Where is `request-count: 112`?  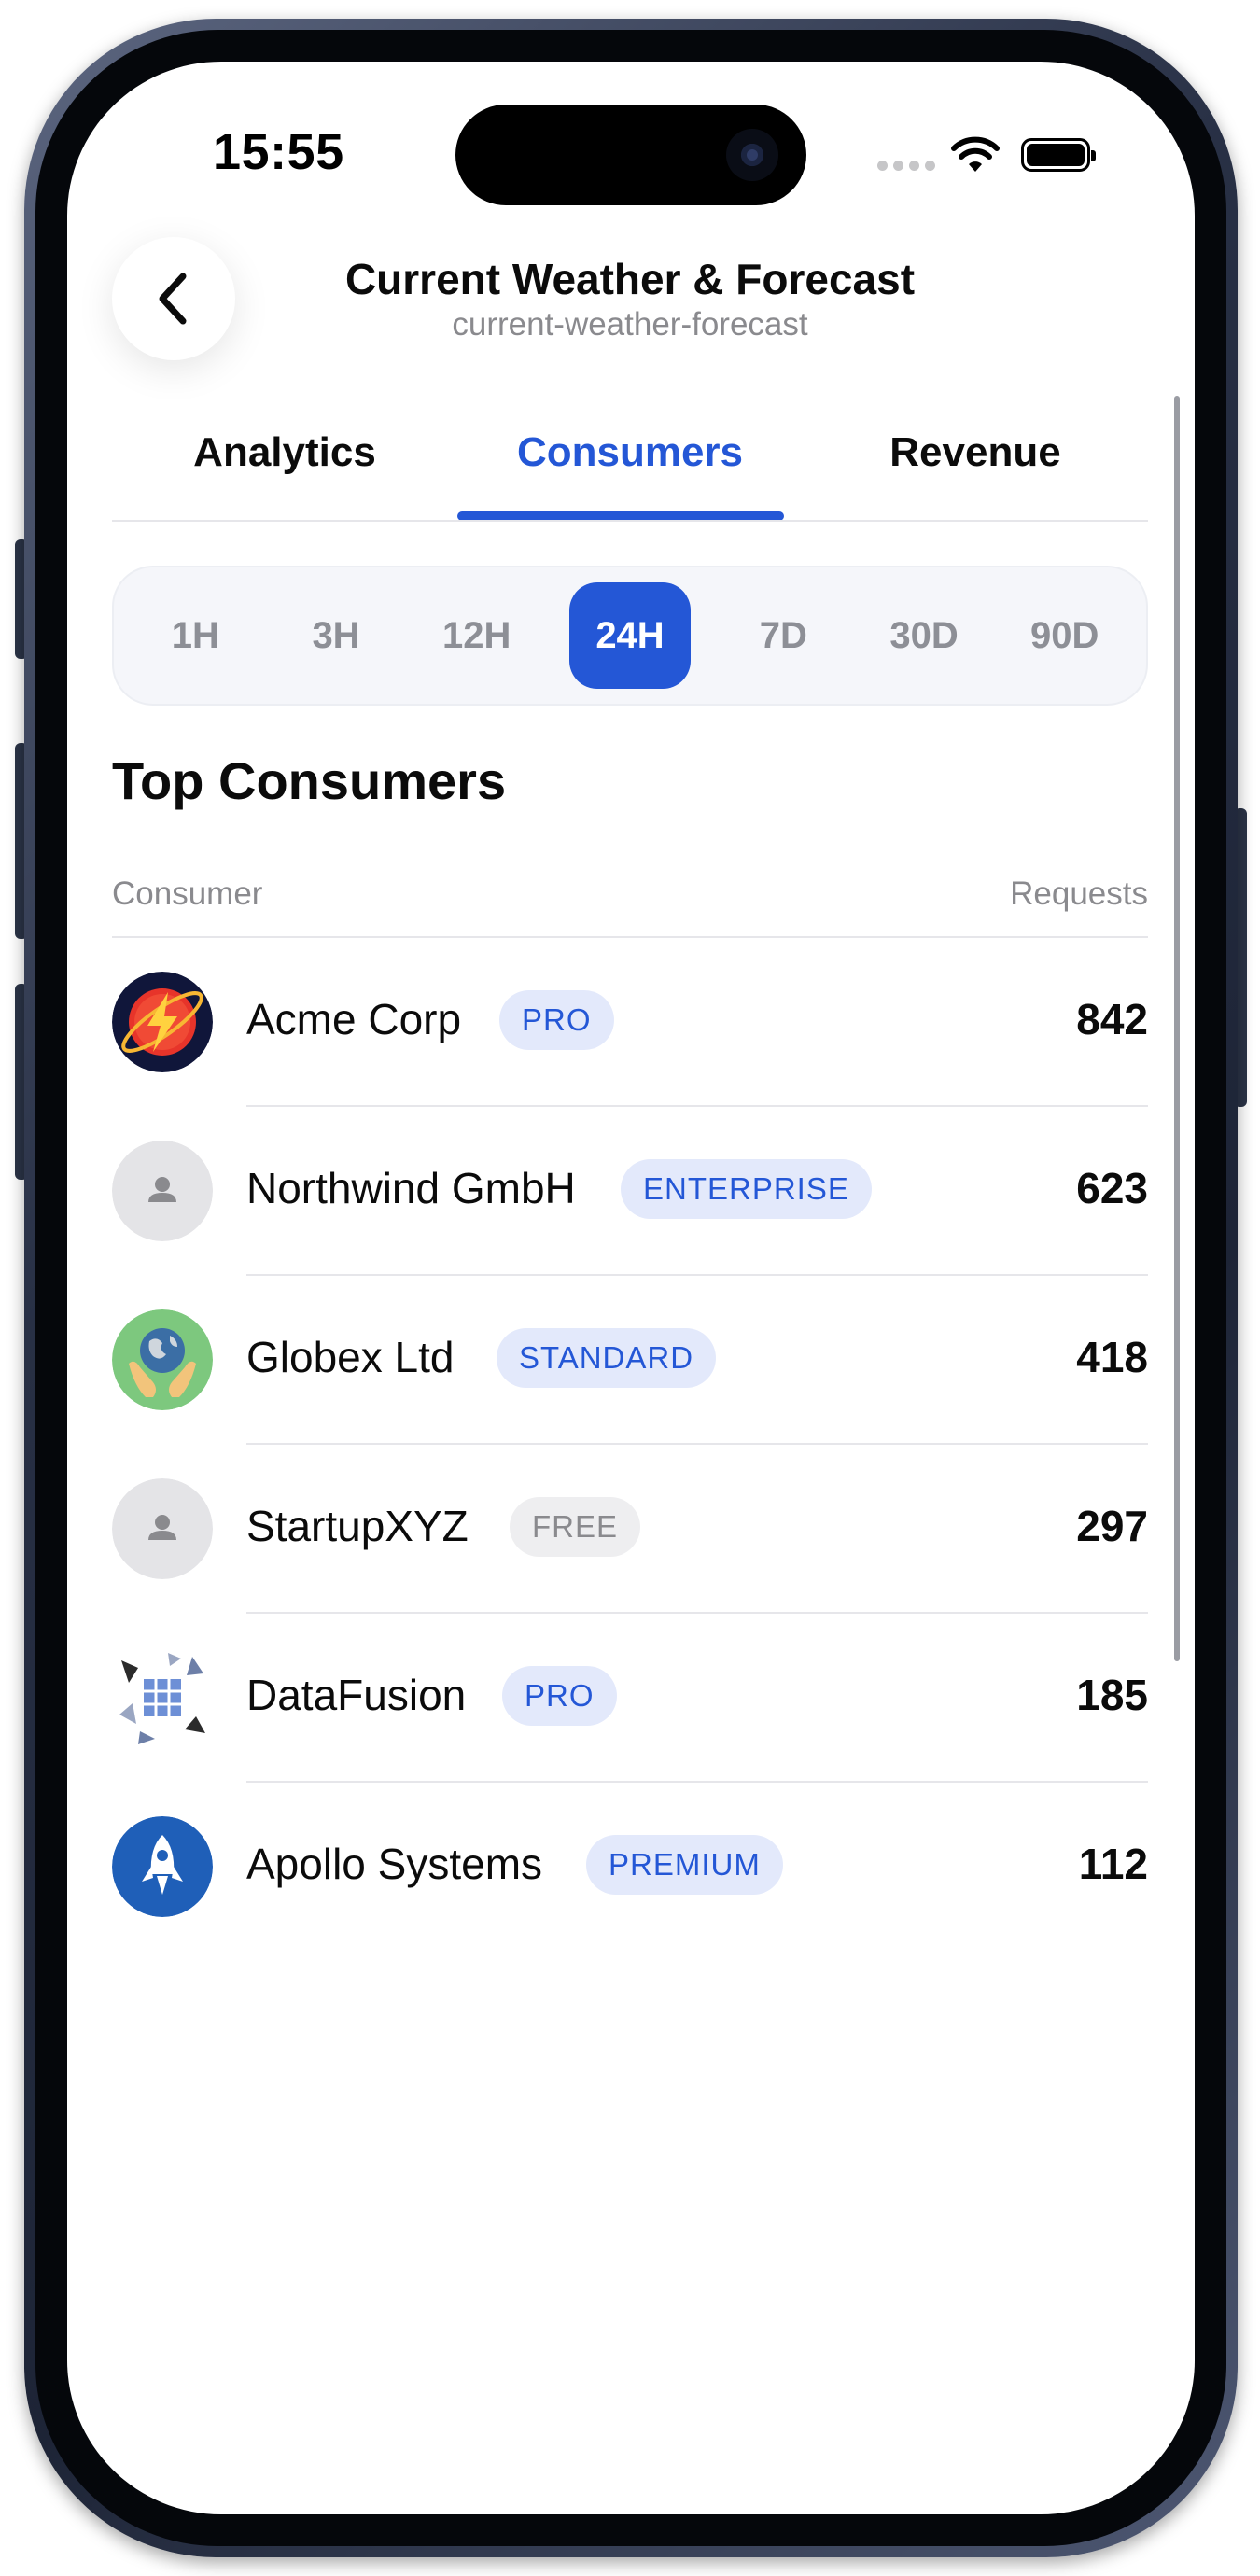
request-count: 112 is located at coordinates (1113, 1864).